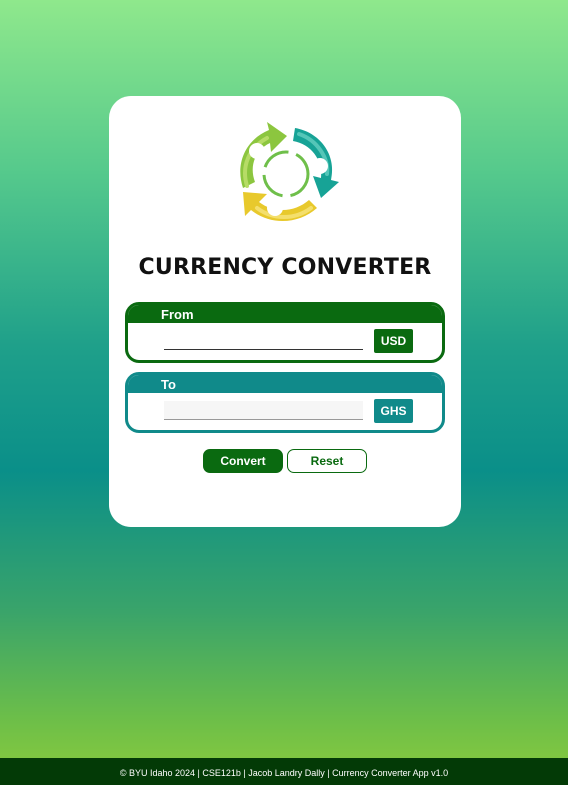 The image size is (568, 785). I want to click on to-label: To, so click(285, 384).